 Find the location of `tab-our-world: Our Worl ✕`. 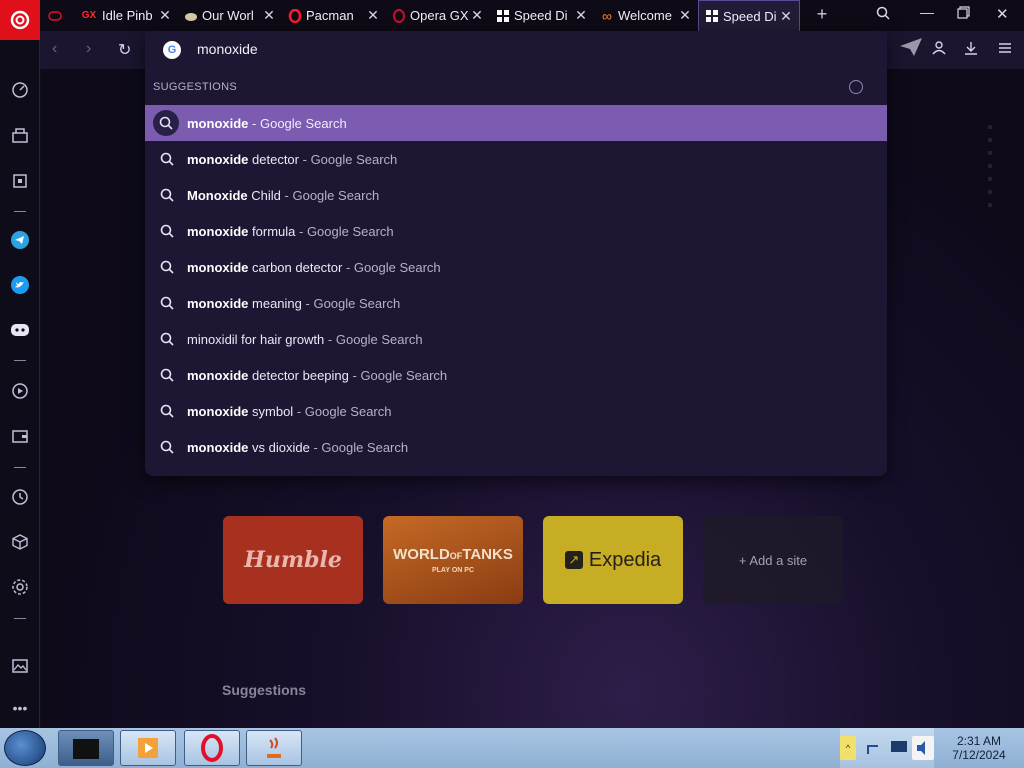

tab-our-world: Our Worl ✕ is located at coordinates (230, 15).